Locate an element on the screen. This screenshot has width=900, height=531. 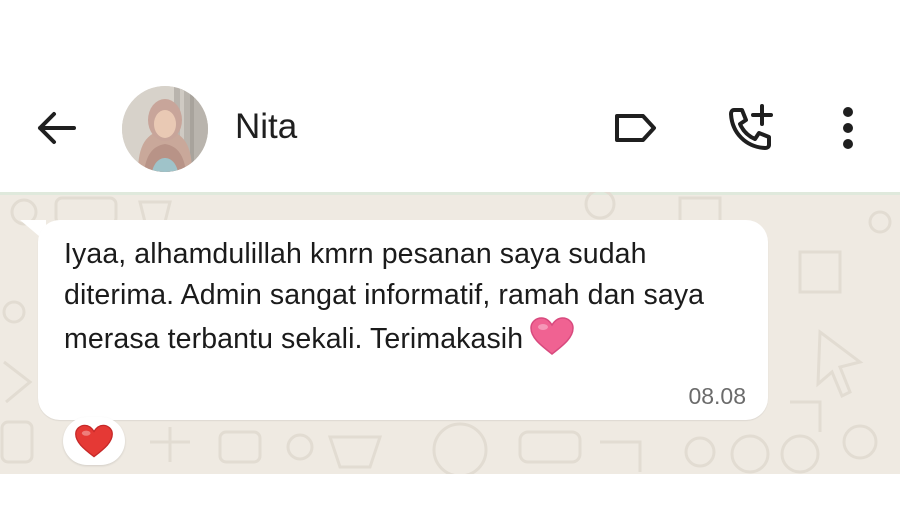
add-call-icon is located at coordinates (751, 127).